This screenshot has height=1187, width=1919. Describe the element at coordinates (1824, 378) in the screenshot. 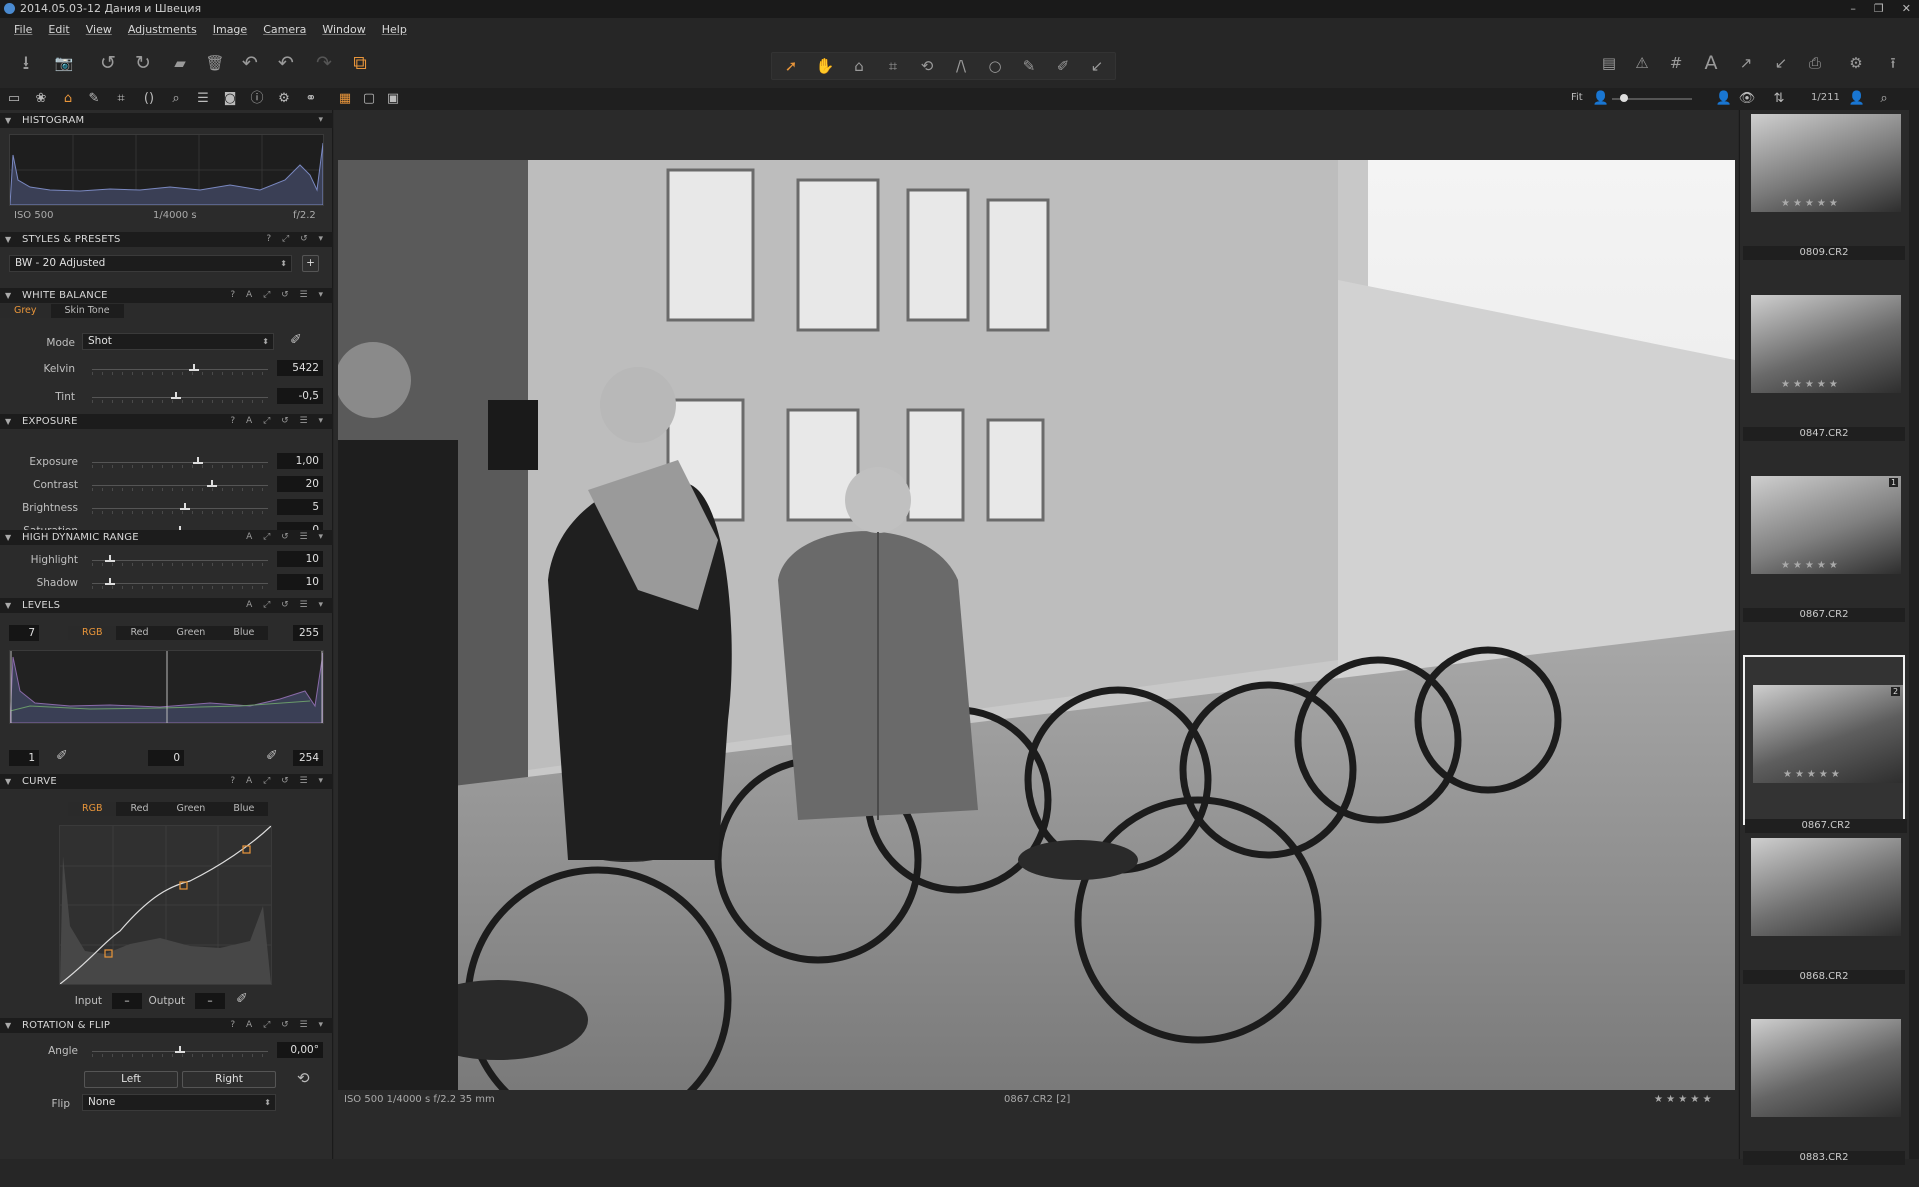

I see `thumbnail: ★★★★★ 0847.CR2` at that location.